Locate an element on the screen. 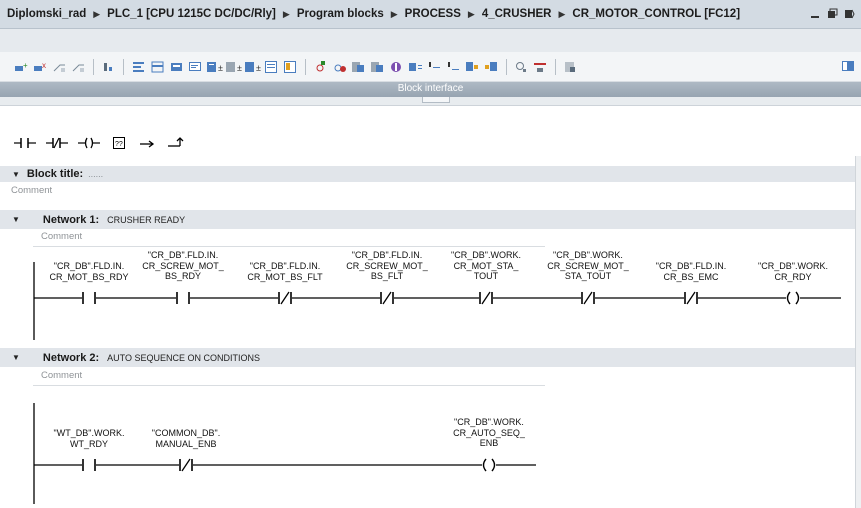 Image resolution: width=861 pixels, height=508 pixels. operand-label: "CR_DB".FLD.IN. CR_BS_EMC is located at coordinates (691, 271).